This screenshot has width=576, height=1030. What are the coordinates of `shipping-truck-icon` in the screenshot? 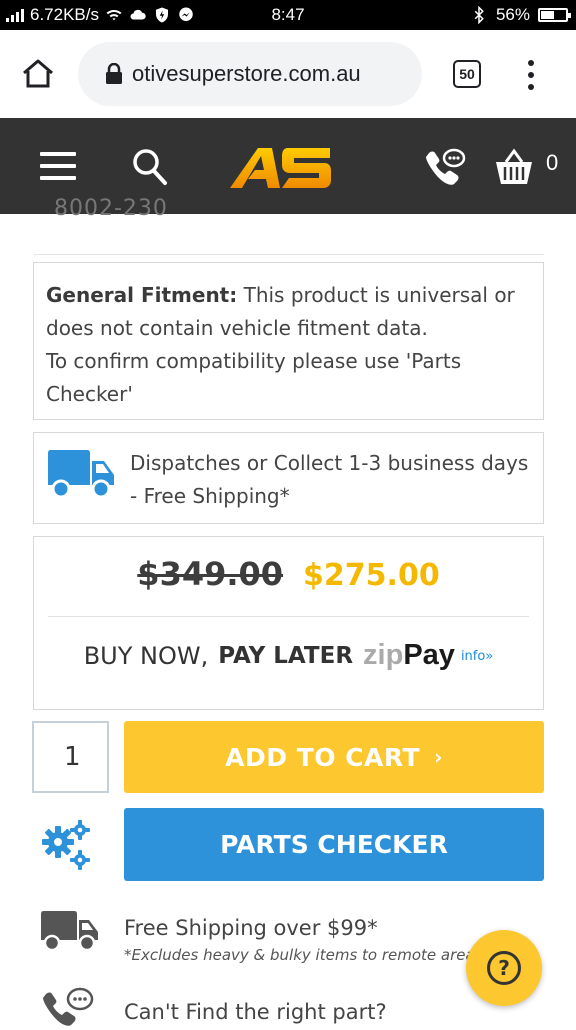 It's located at (69, 931).